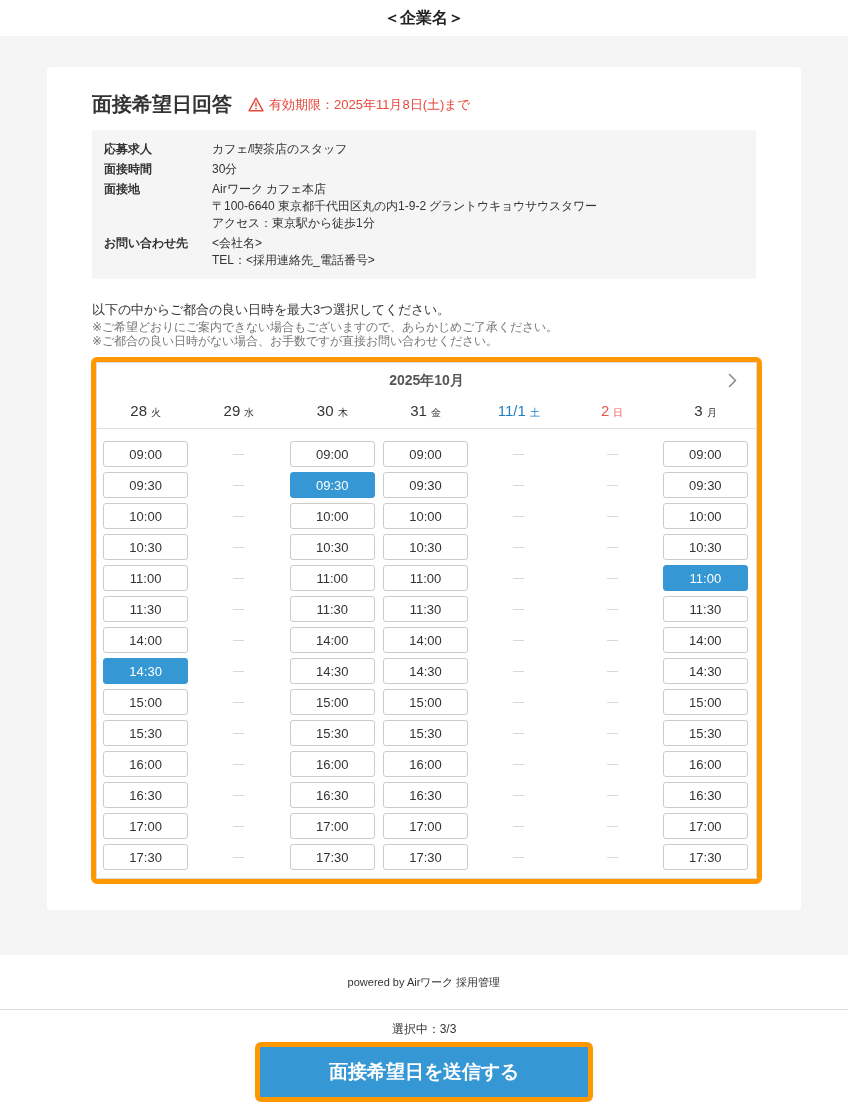 This screenshot has height=1113, width=848. Describe the element at coordinates (272, 309) in the screenshot. I see `instruction-text: 以下の中からご都合の良い日時を最大3つ選択してください。` at that location.